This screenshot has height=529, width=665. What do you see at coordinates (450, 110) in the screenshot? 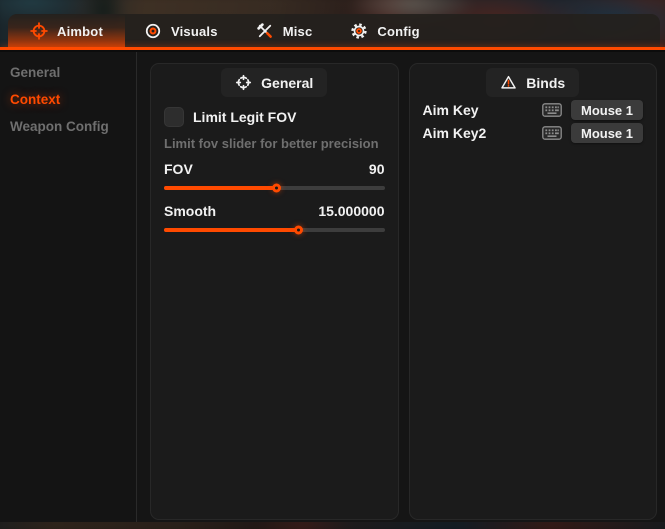
I see `bind-label: Aim Key` at bounding box center [450, 110].